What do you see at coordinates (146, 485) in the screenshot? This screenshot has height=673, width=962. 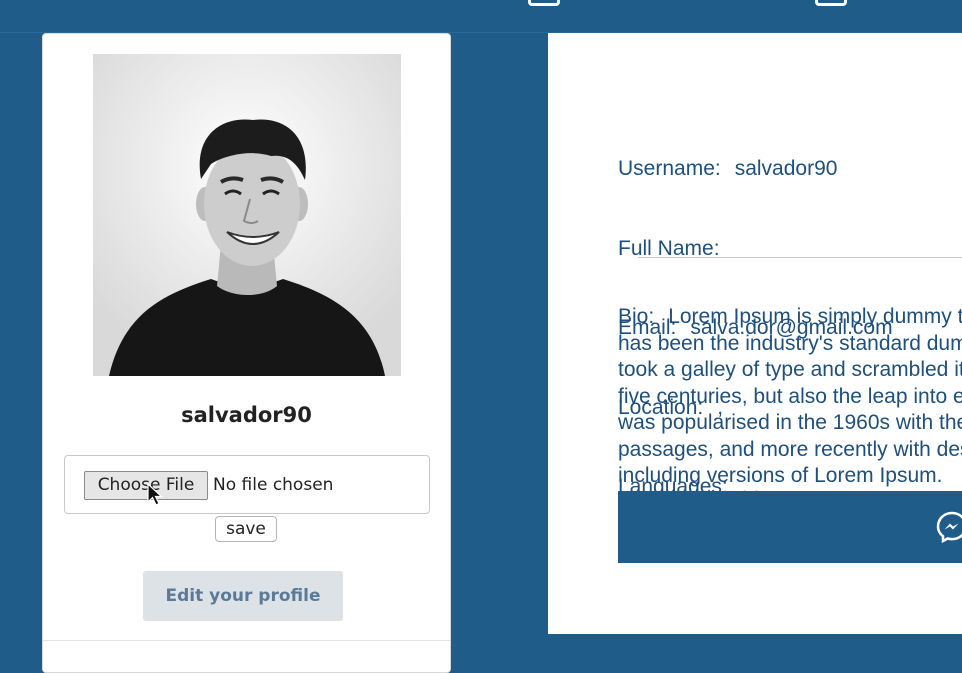 I see `choose-file-button: Choose File` at bounding box center [146, 485].